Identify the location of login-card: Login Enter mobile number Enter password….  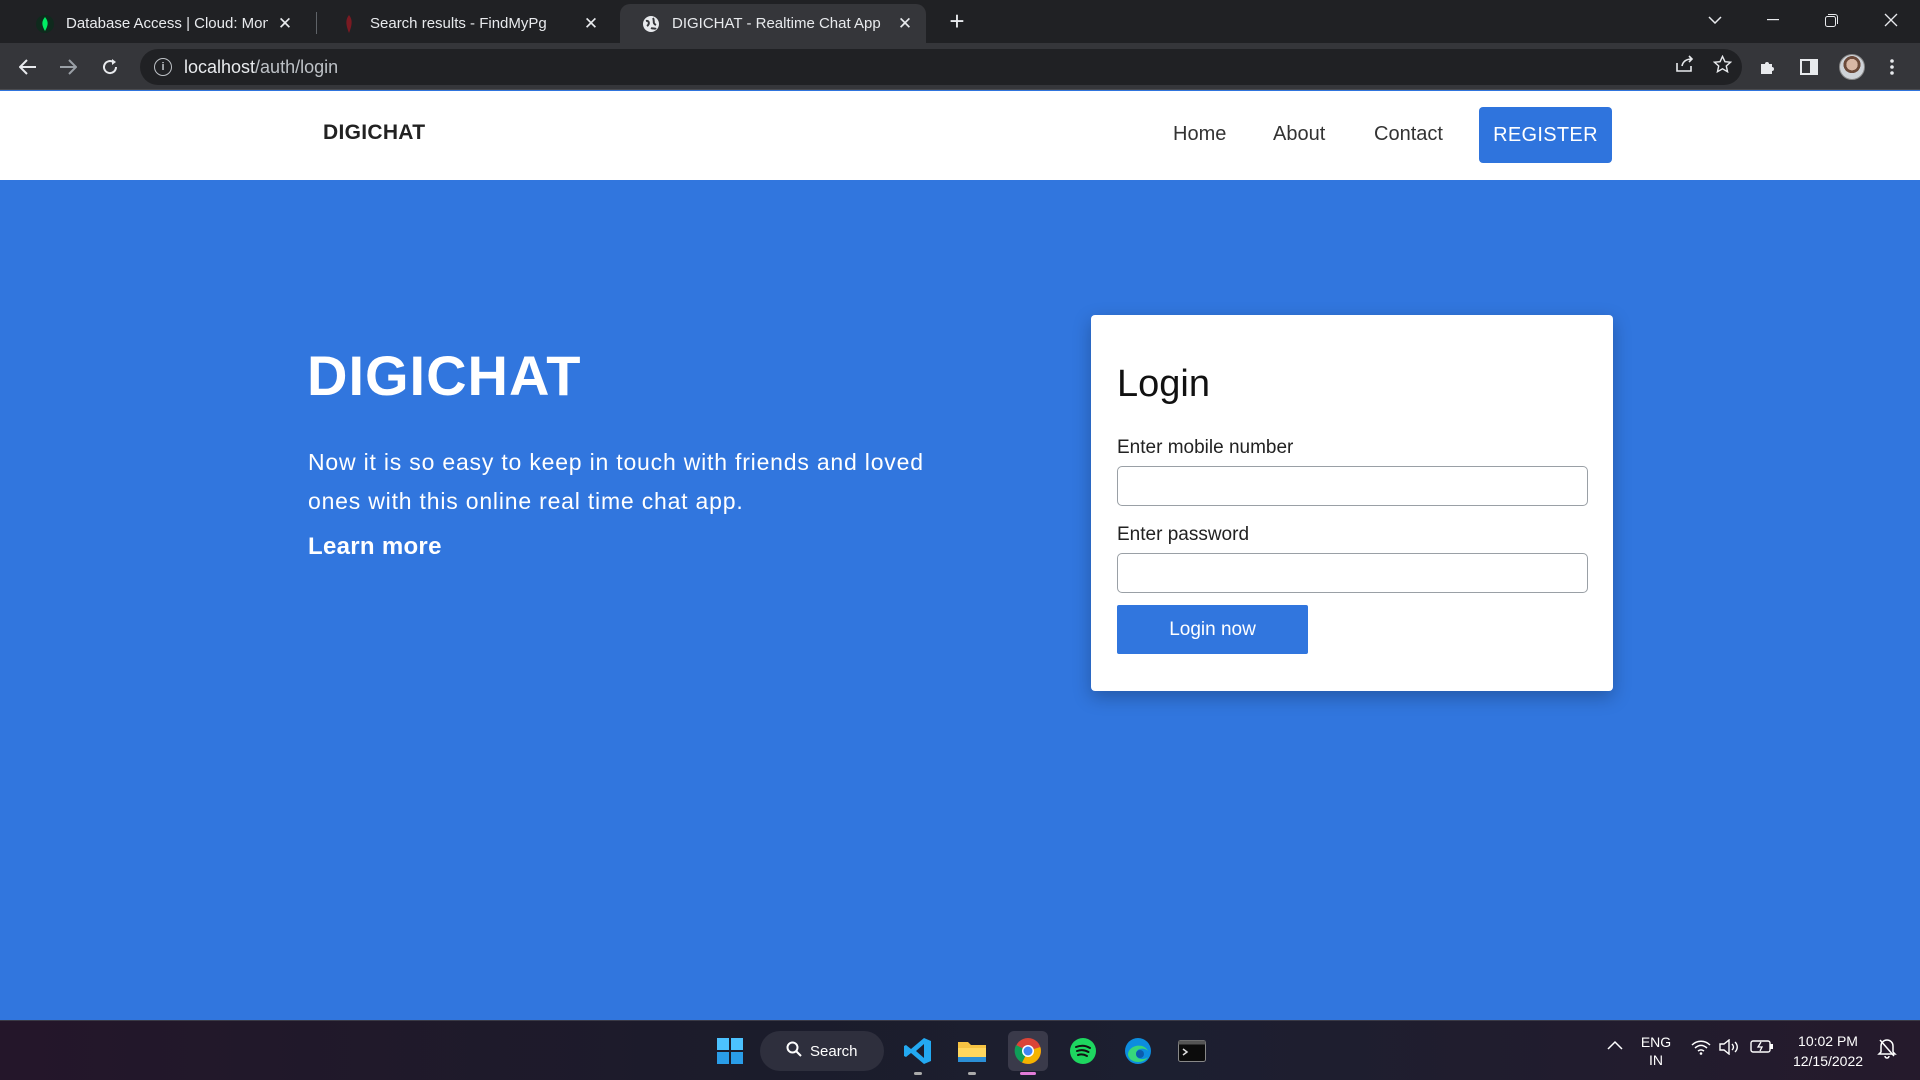
(1352, 503).